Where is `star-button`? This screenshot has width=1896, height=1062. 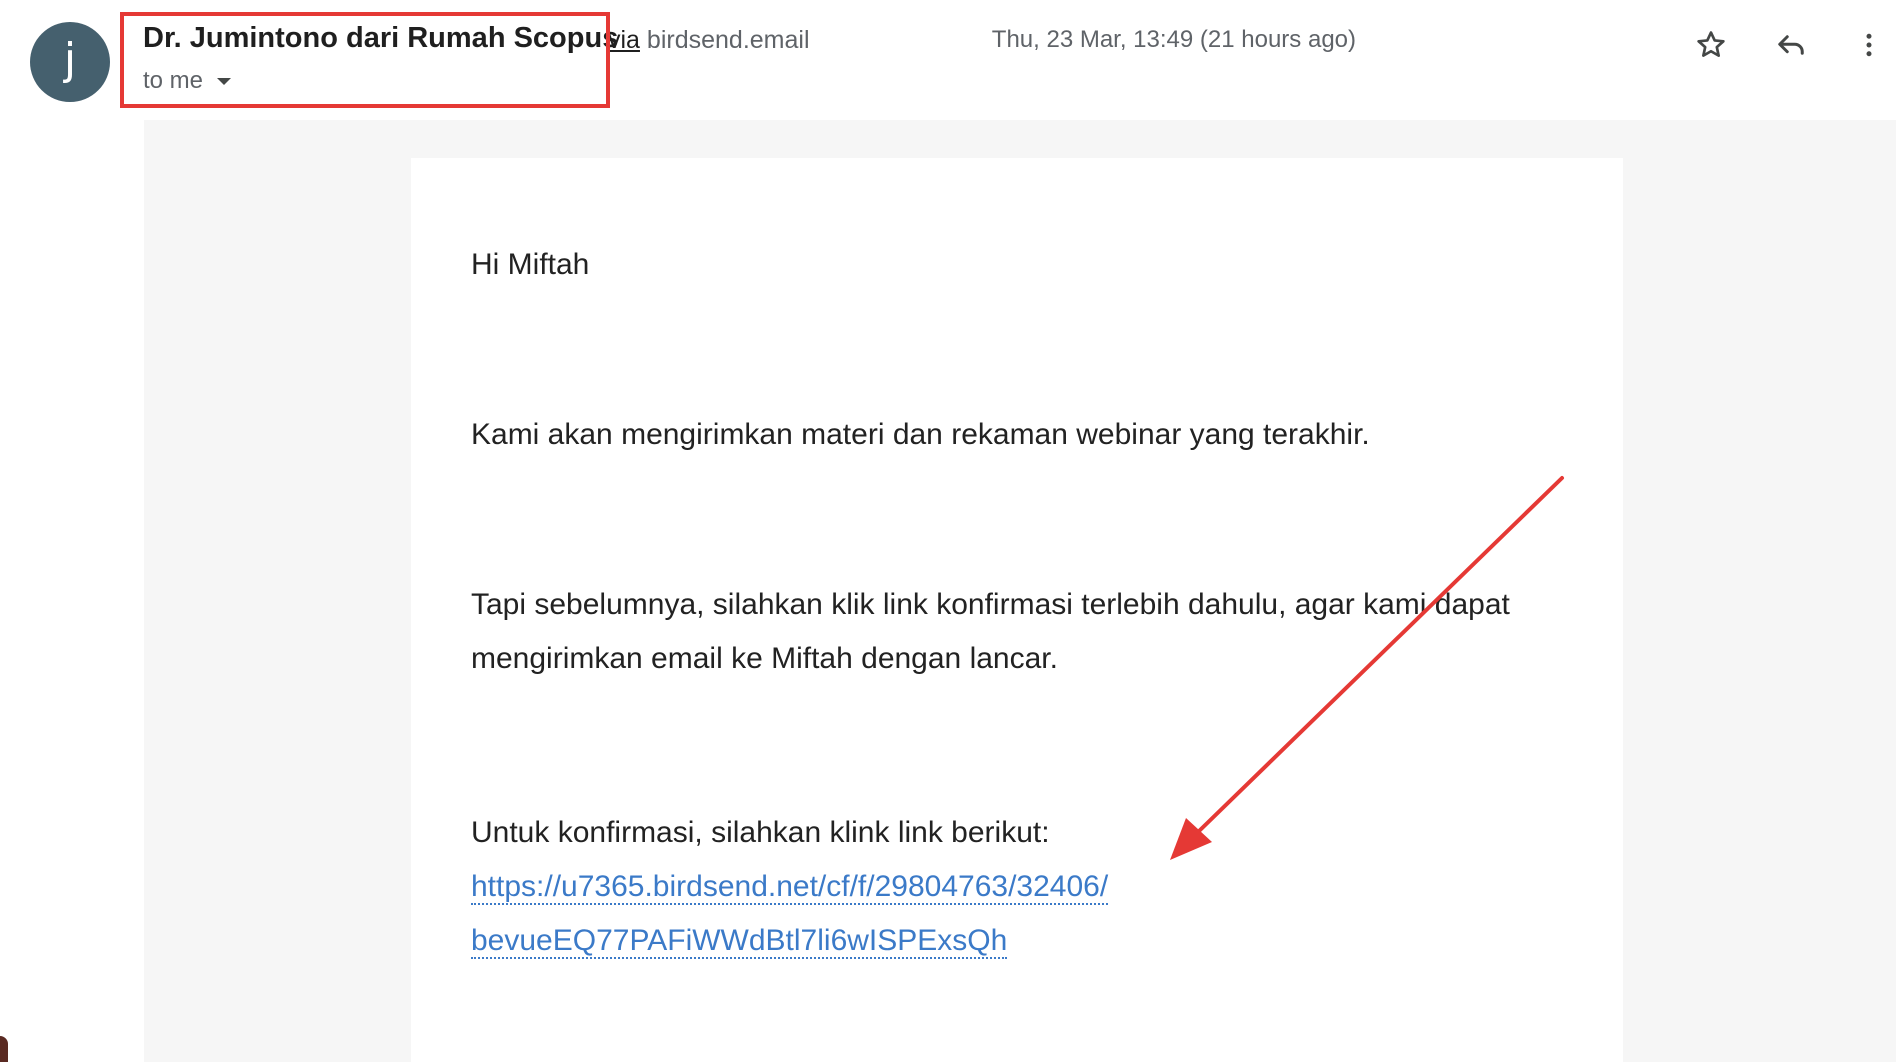 star-button is located at coordinates (1711, 45).